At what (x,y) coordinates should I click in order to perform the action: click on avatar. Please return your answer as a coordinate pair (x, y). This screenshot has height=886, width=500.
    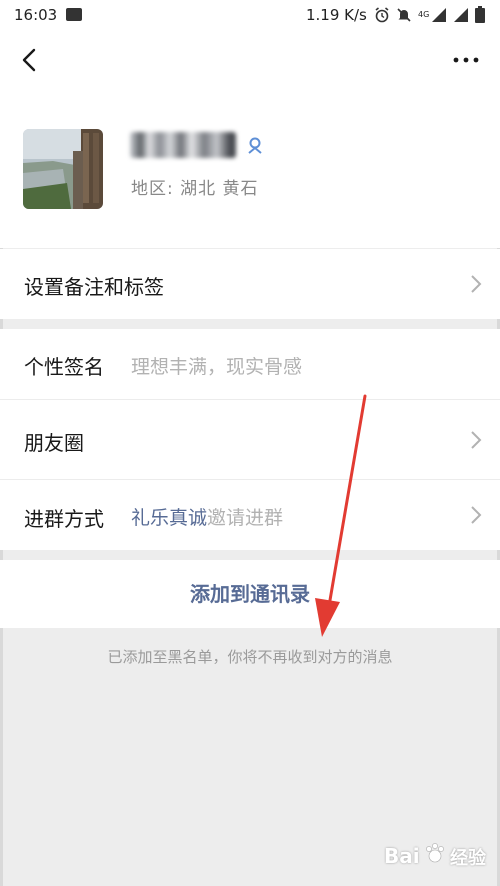
    Looking at the image, I should click on (63, 169).